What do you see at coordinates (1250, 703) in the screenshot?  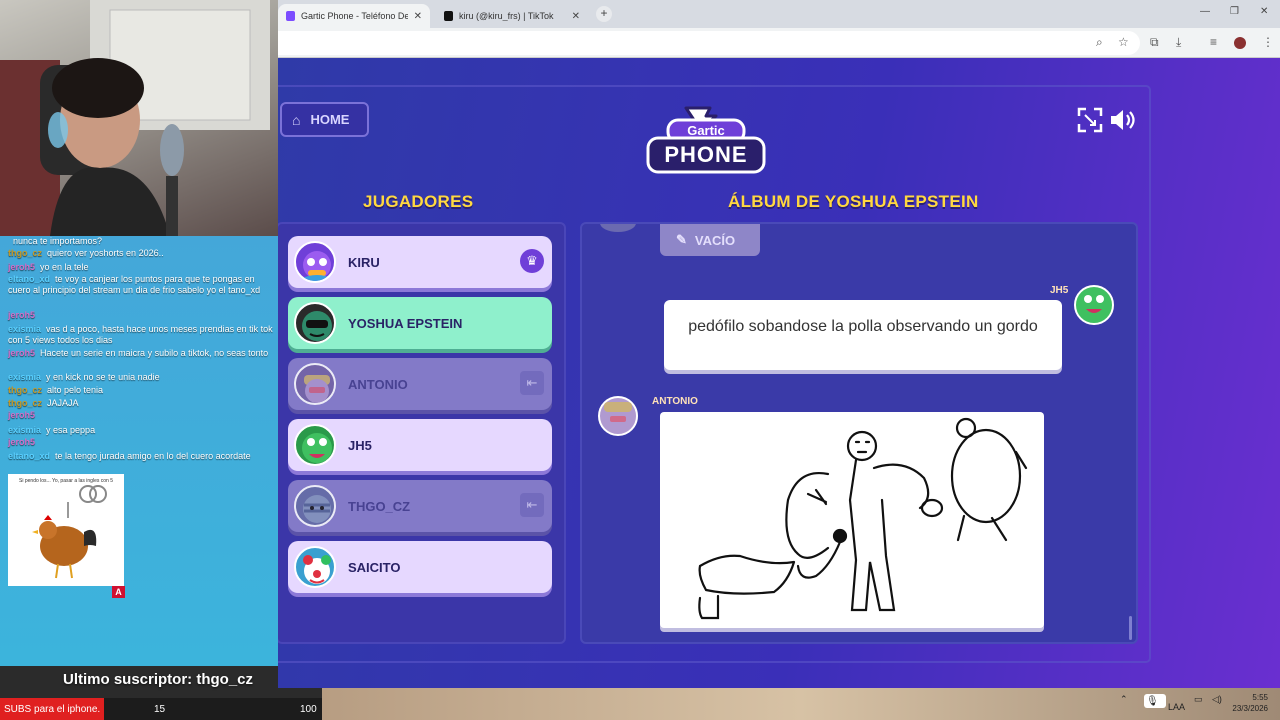 I see `clock: 5:55 23/3/2026` at bounding box center [1250, 703].